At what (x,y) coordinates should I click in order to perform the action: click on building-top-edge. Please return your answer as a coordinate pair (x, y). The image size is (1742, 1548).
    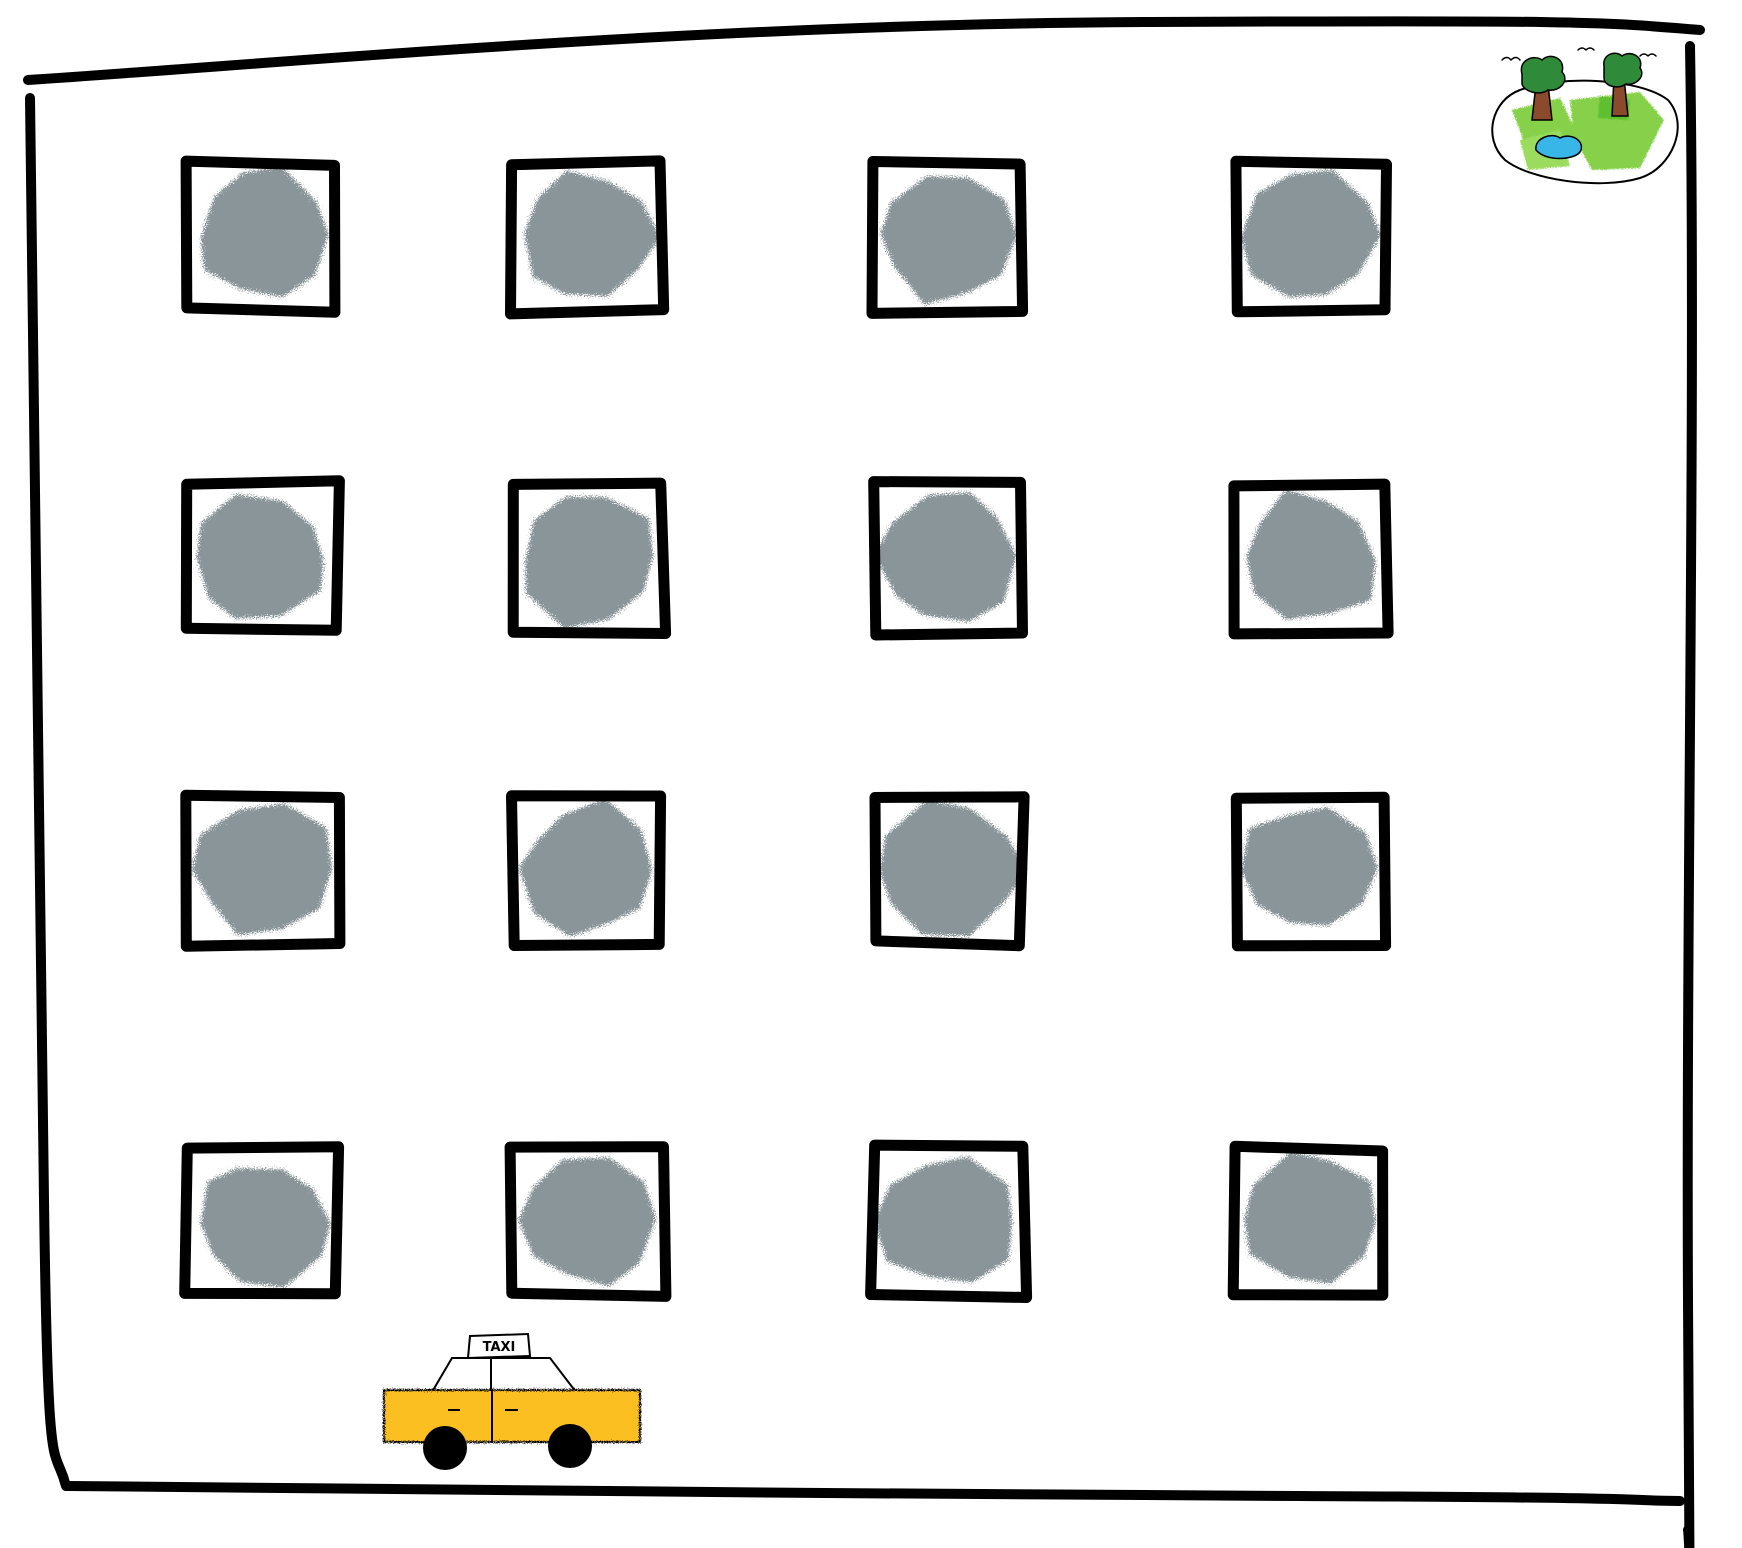
    Looking at the image, I should click on (864, 50).